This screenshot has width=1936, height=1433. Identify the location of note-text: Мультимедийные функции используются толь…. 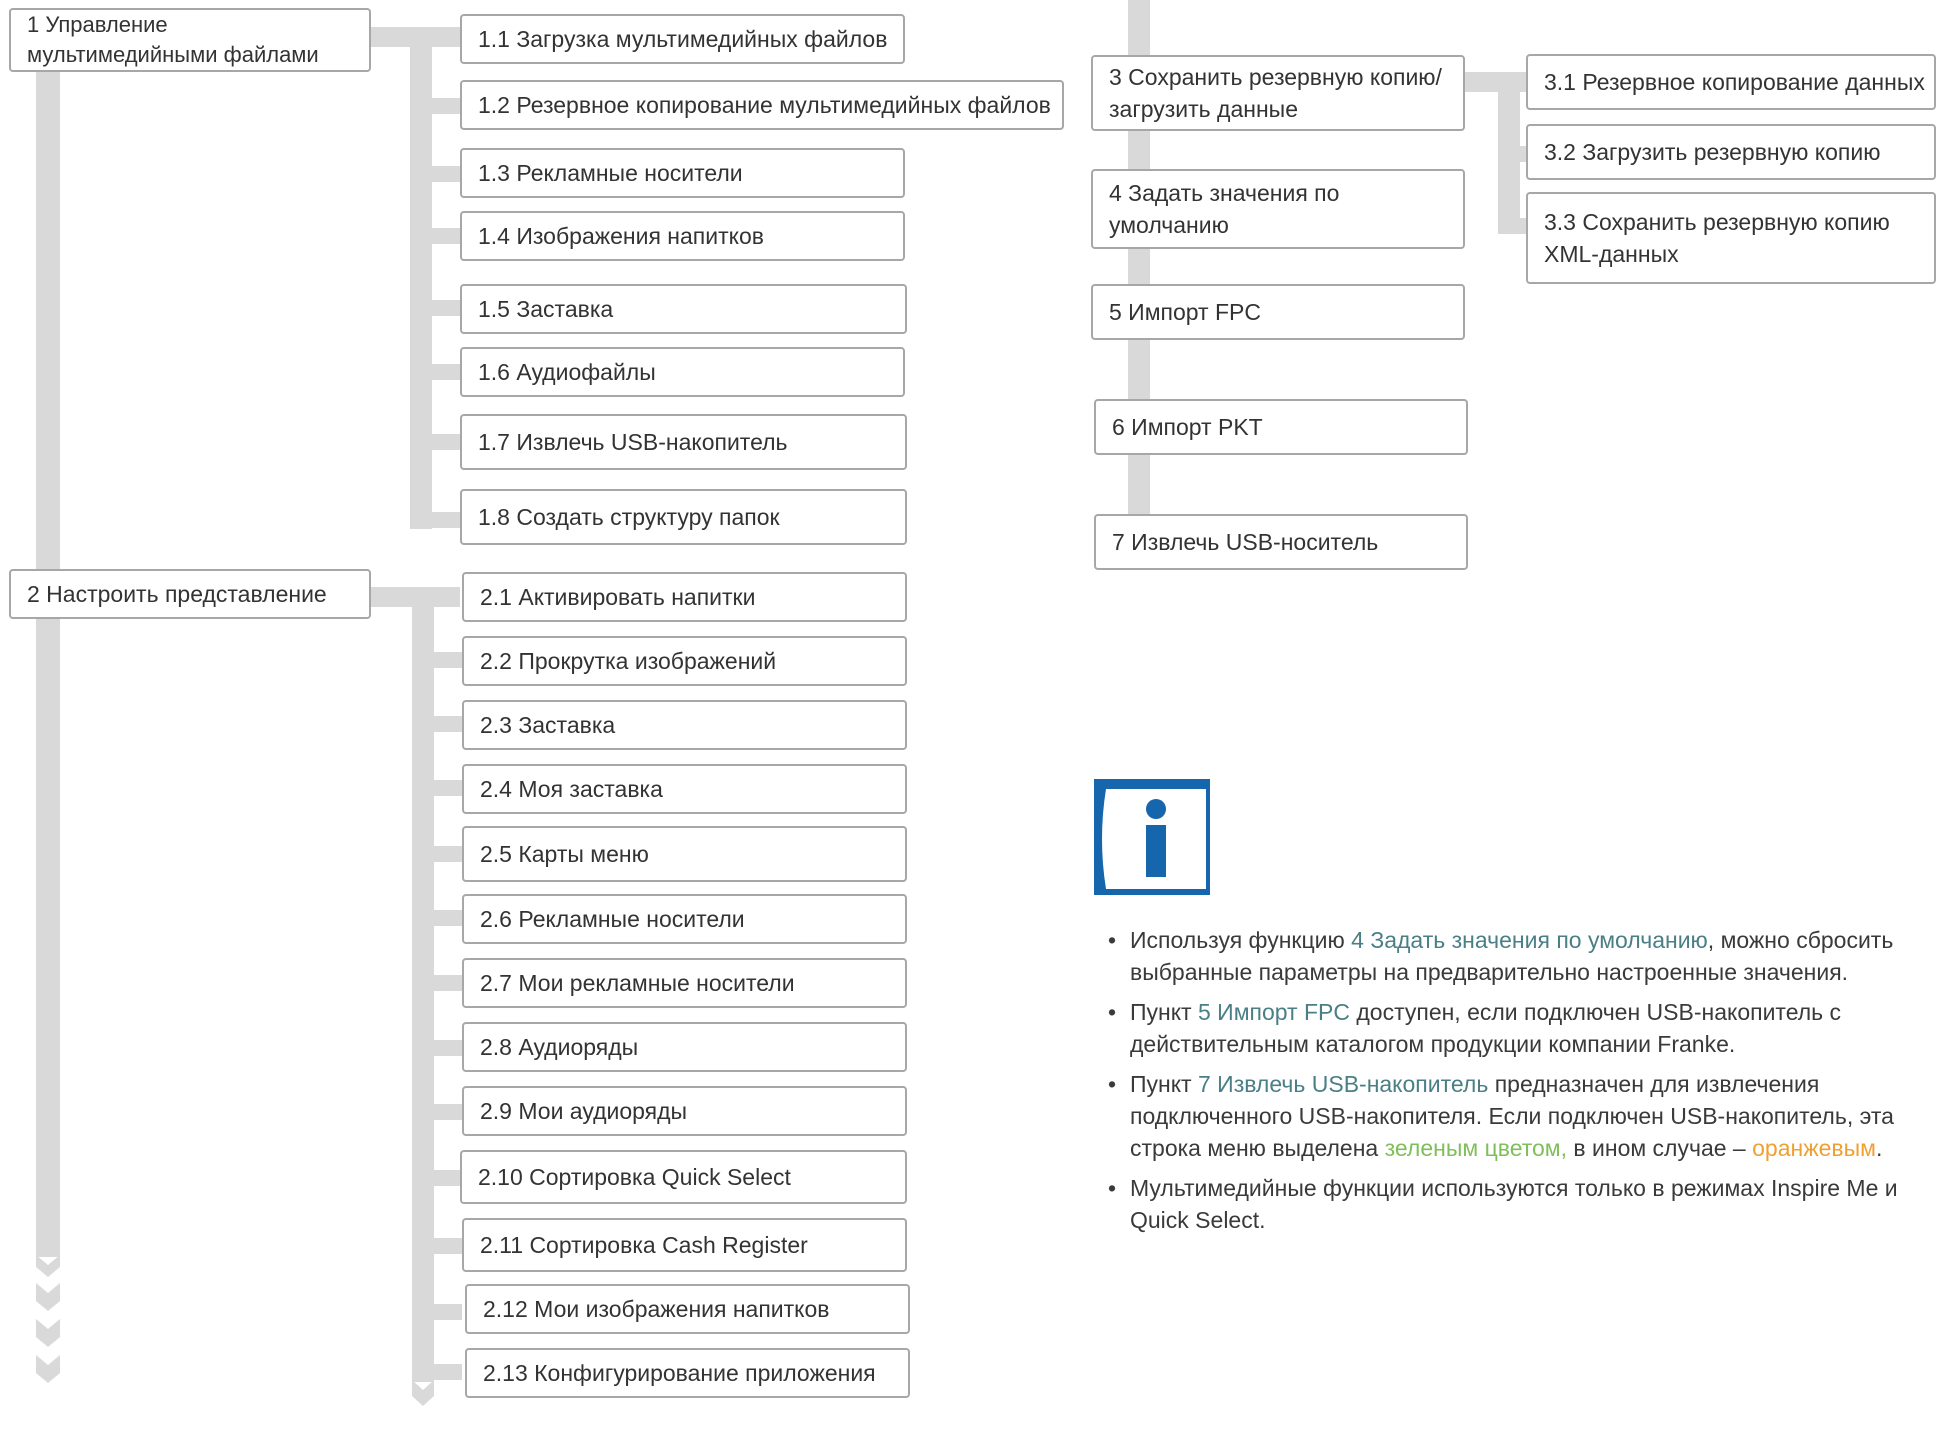
(1514, 1204).